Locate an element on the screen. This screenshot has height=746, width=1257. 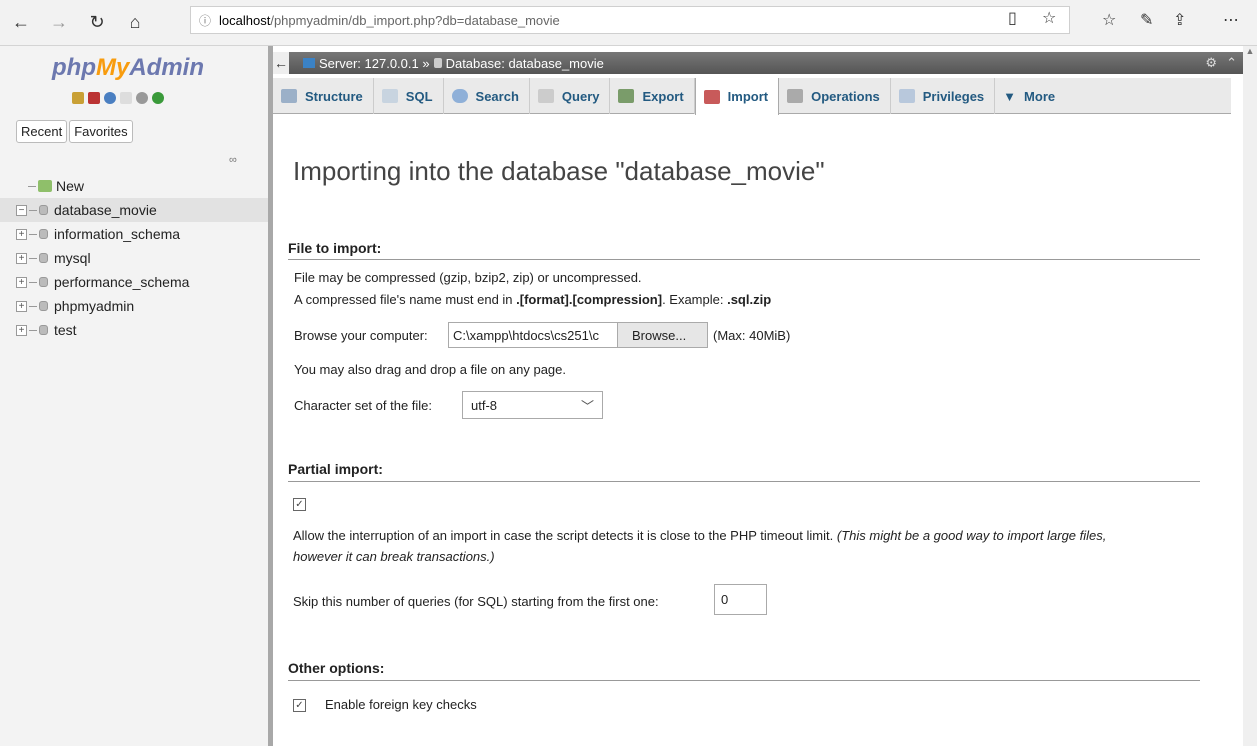
collapse-icon: − is located at coordinates (21, 210).